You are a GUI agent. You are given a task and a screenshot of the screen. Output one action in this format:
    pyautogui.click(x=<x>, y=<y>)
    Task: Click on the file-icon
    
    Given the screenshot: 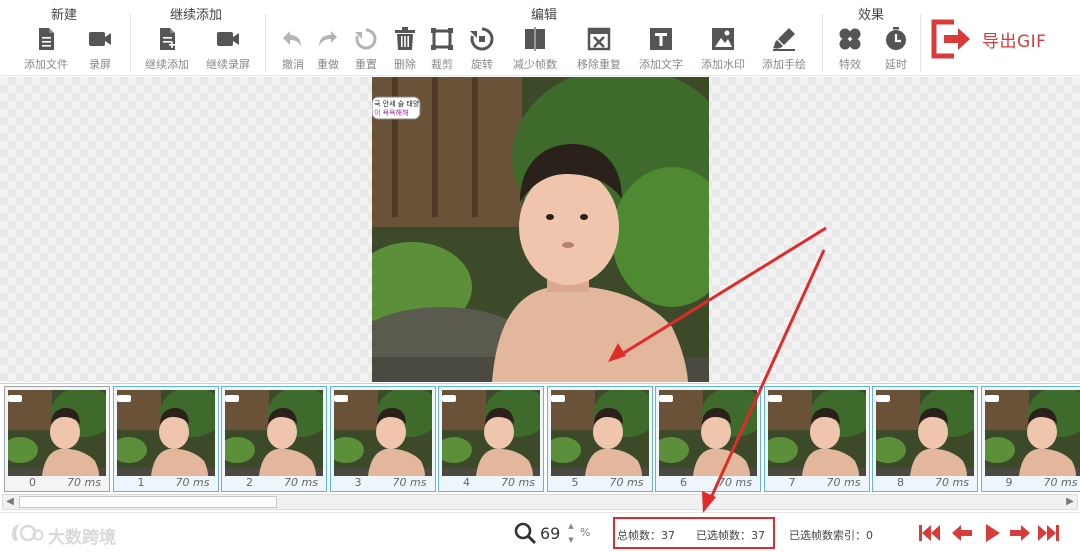 What is the action you would take?
    pyautogui.click(x=46, y=39)
    